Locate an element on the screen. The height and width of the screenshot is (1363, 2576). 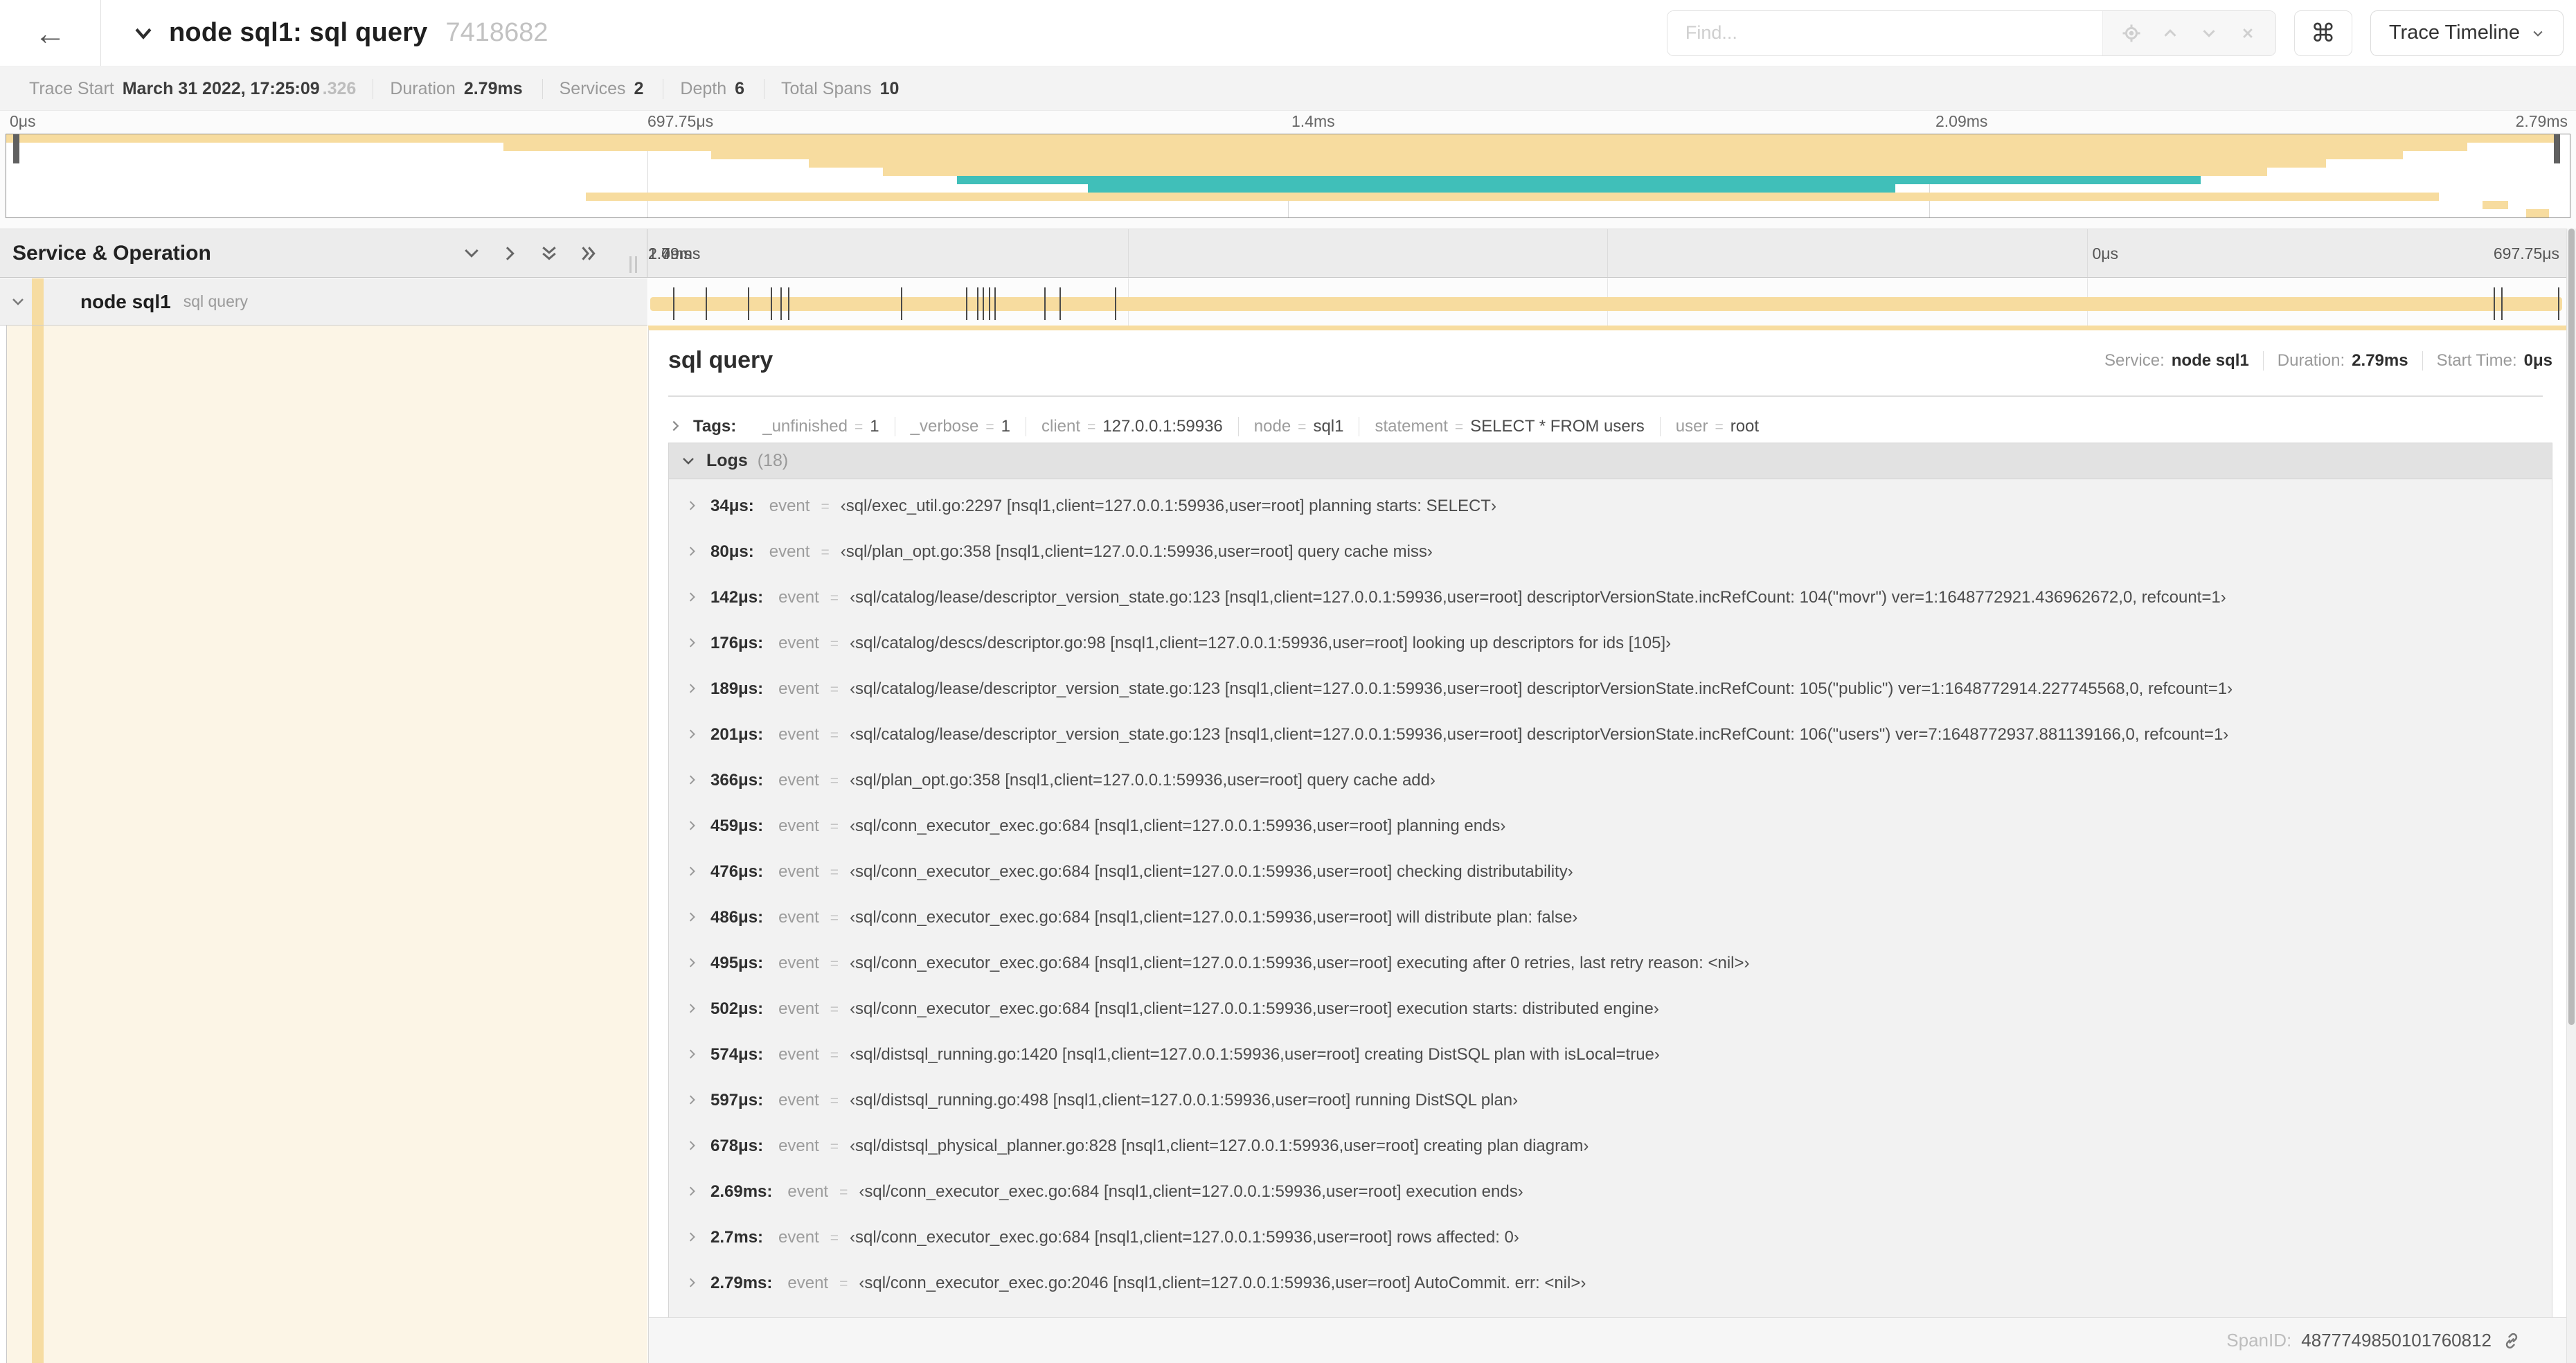
trace-stat: Duration 2.79ms is located at coordinates (458, 89).